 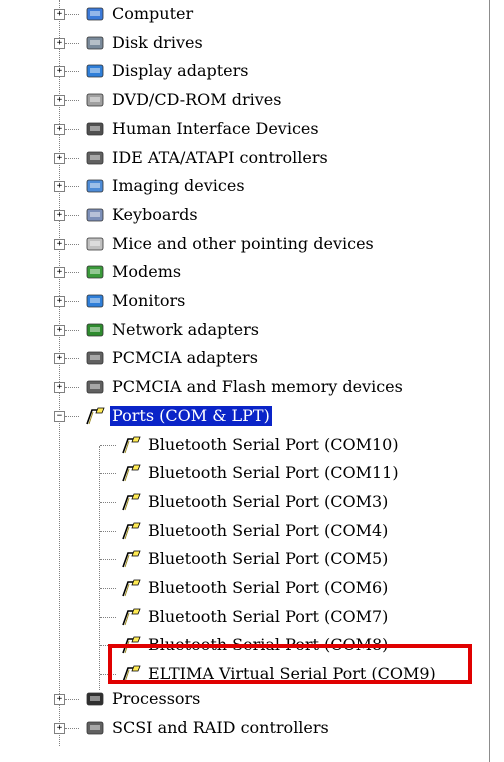 I want to click on tree-item-category: Imaging devices, so click(x=165, y=186).